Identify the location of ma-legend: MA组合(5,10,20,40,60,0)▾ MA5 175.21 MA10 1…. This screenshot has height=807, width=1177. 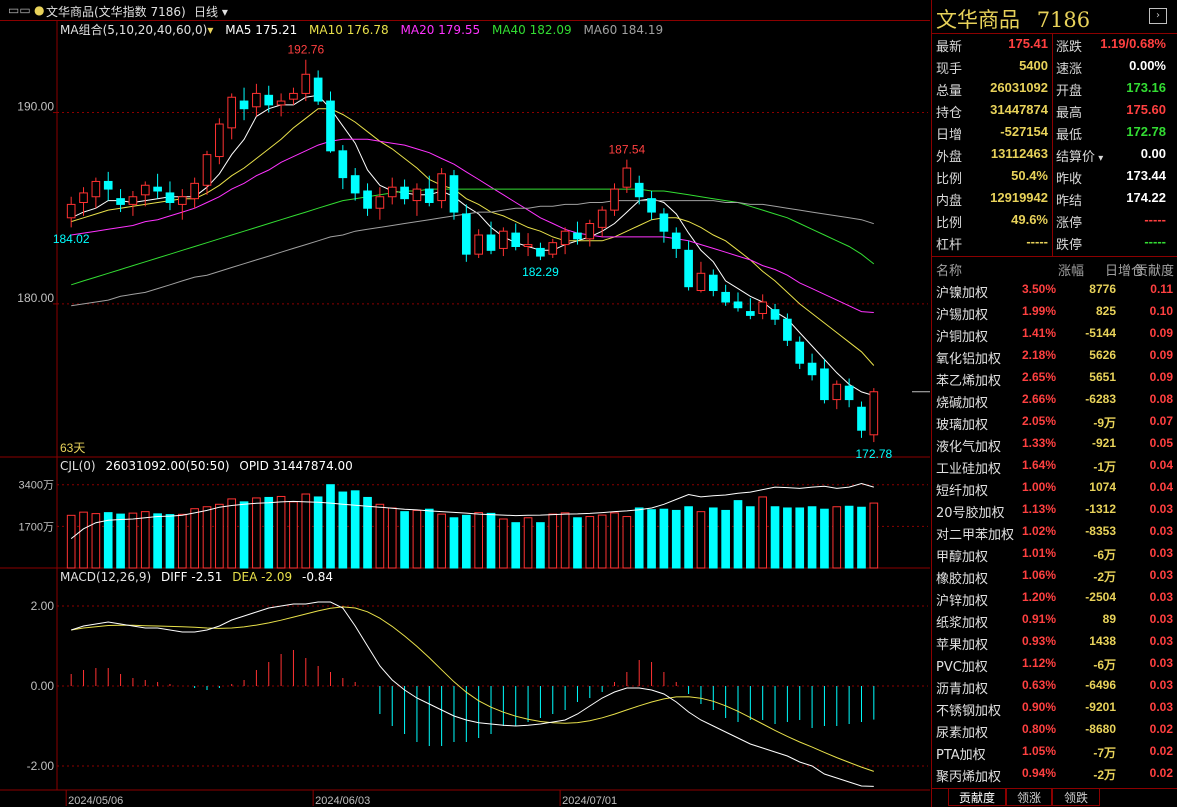
(365, 29).